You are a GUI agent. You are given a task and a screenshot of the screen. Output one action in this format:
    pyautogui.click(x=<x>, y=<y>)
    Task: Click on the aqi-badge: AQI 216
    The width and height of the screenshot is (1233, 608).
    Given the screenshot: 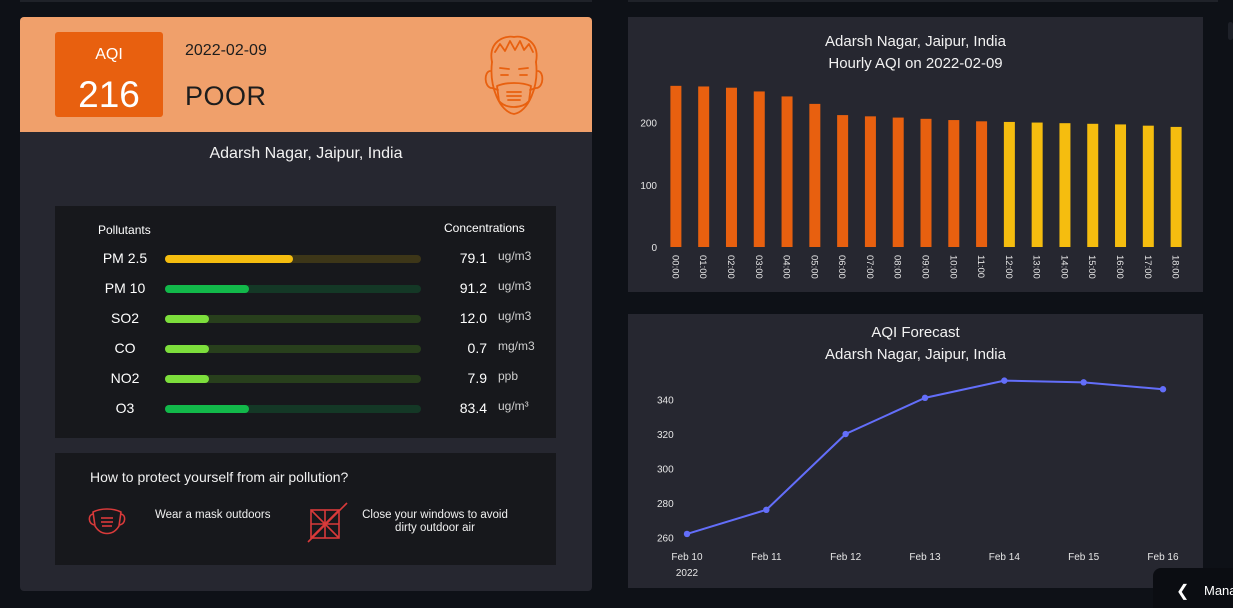 What is the action you would take?
    pyautogui.click(x=109, y=74)
    